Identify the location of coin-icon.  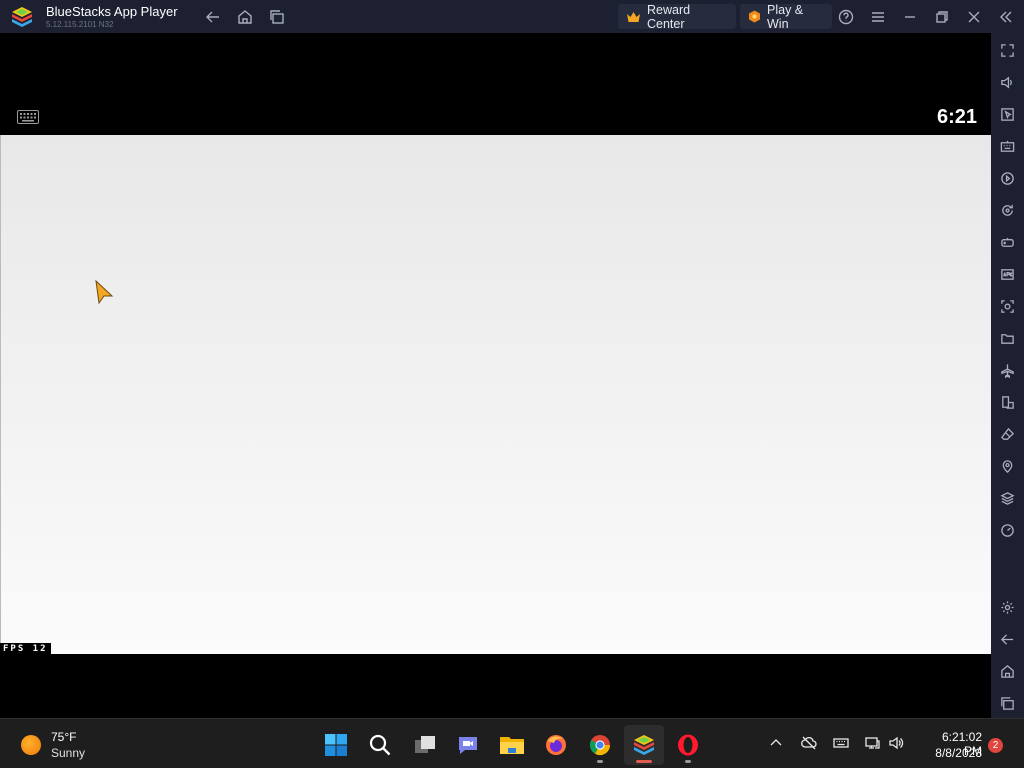
(754, 16).